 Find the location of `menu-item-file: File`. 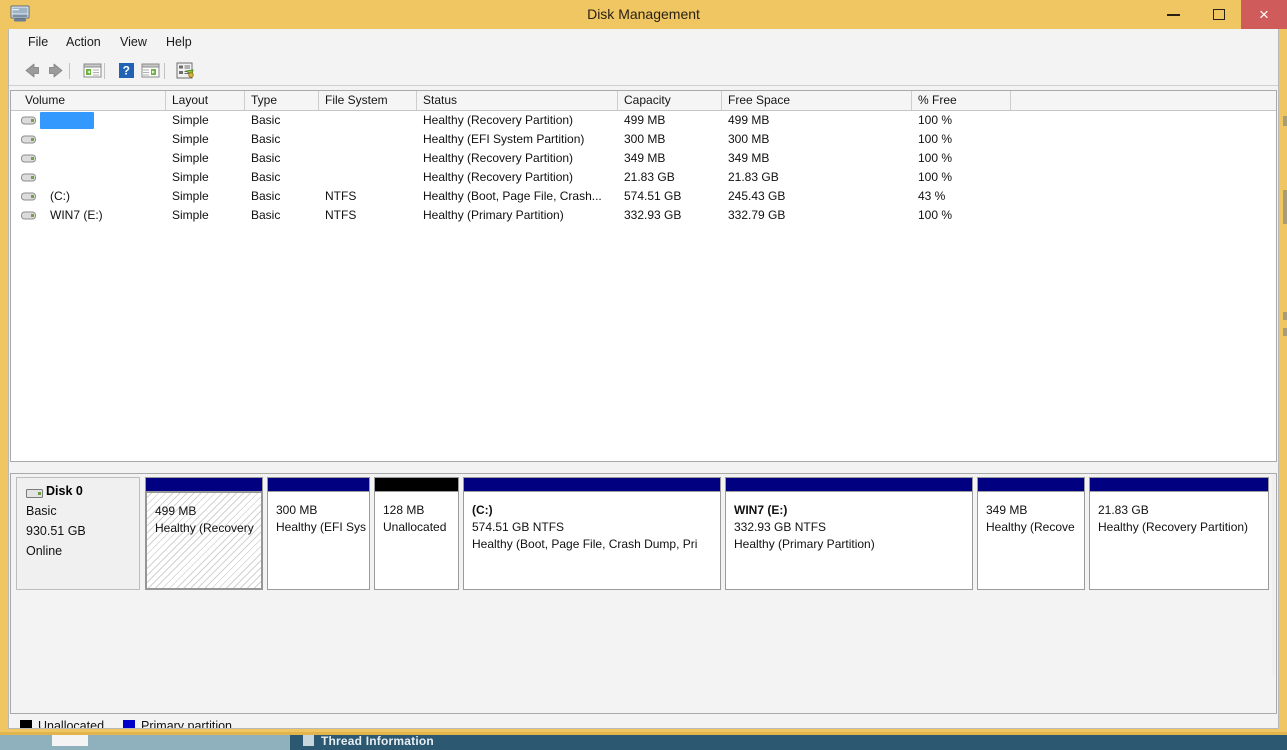

menu-item-file: File is located at coordinates (38, 42).